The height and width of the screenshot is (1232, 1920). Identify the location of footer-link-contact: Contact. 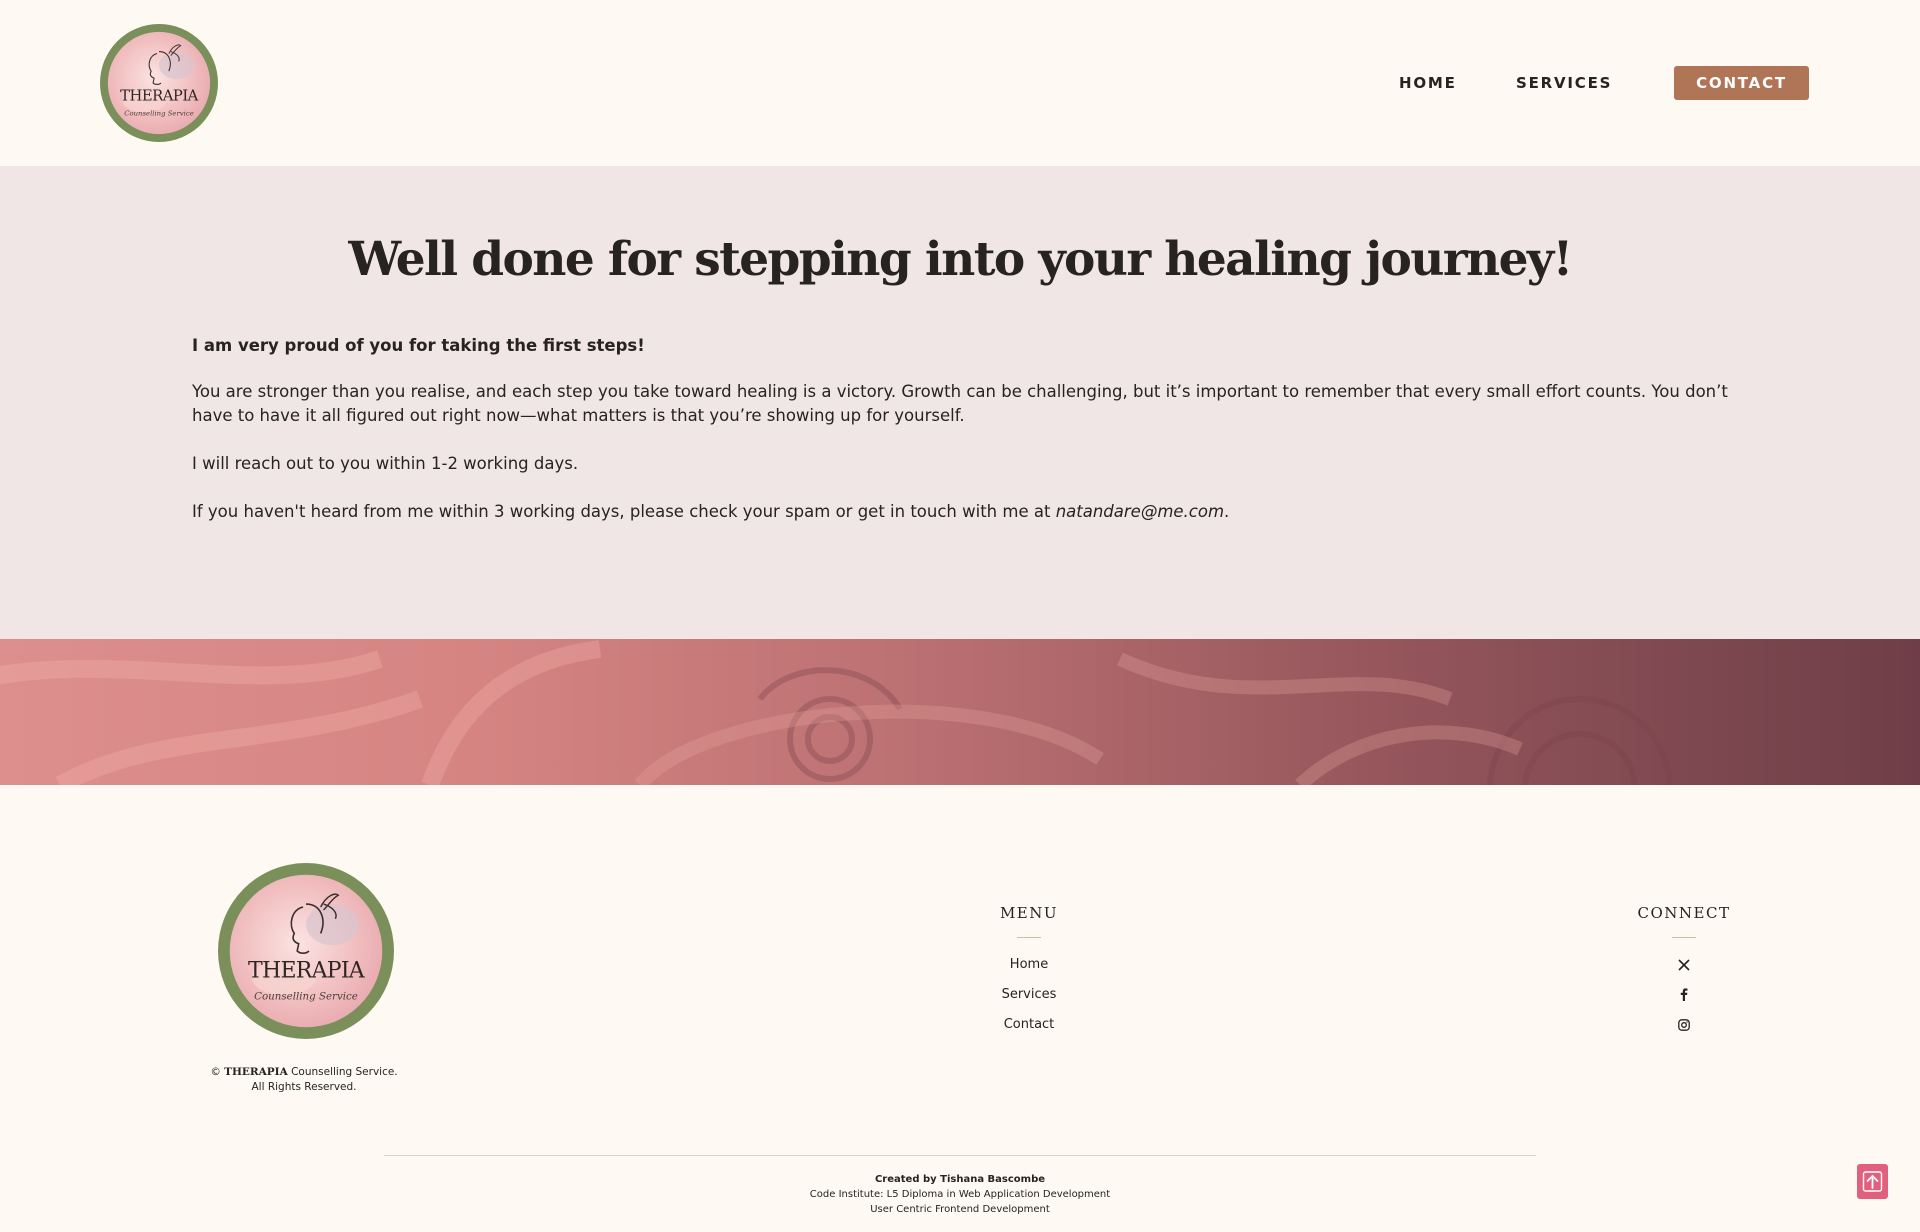
(1029, 1025).